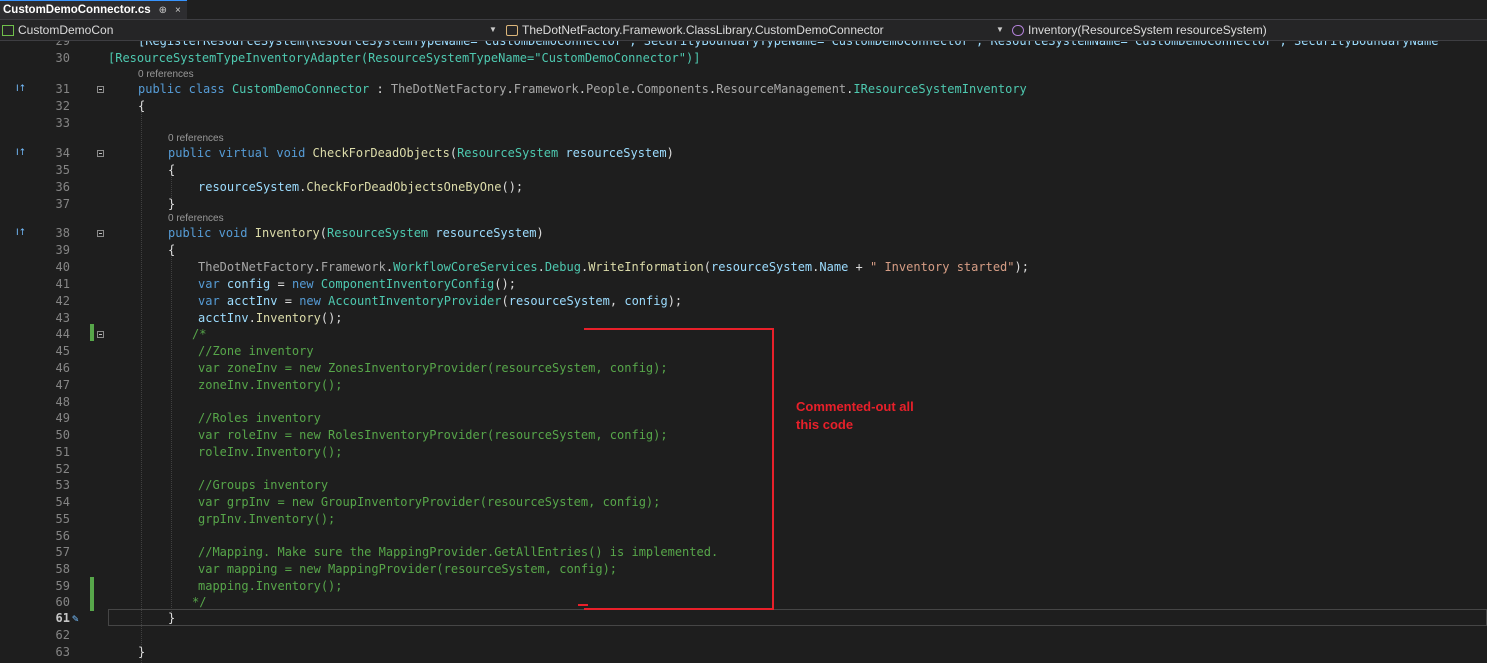  Describe the element at coordinates (855, 415) in the screenshot. I see `annotation-text: Commented-out all this code` at that location.